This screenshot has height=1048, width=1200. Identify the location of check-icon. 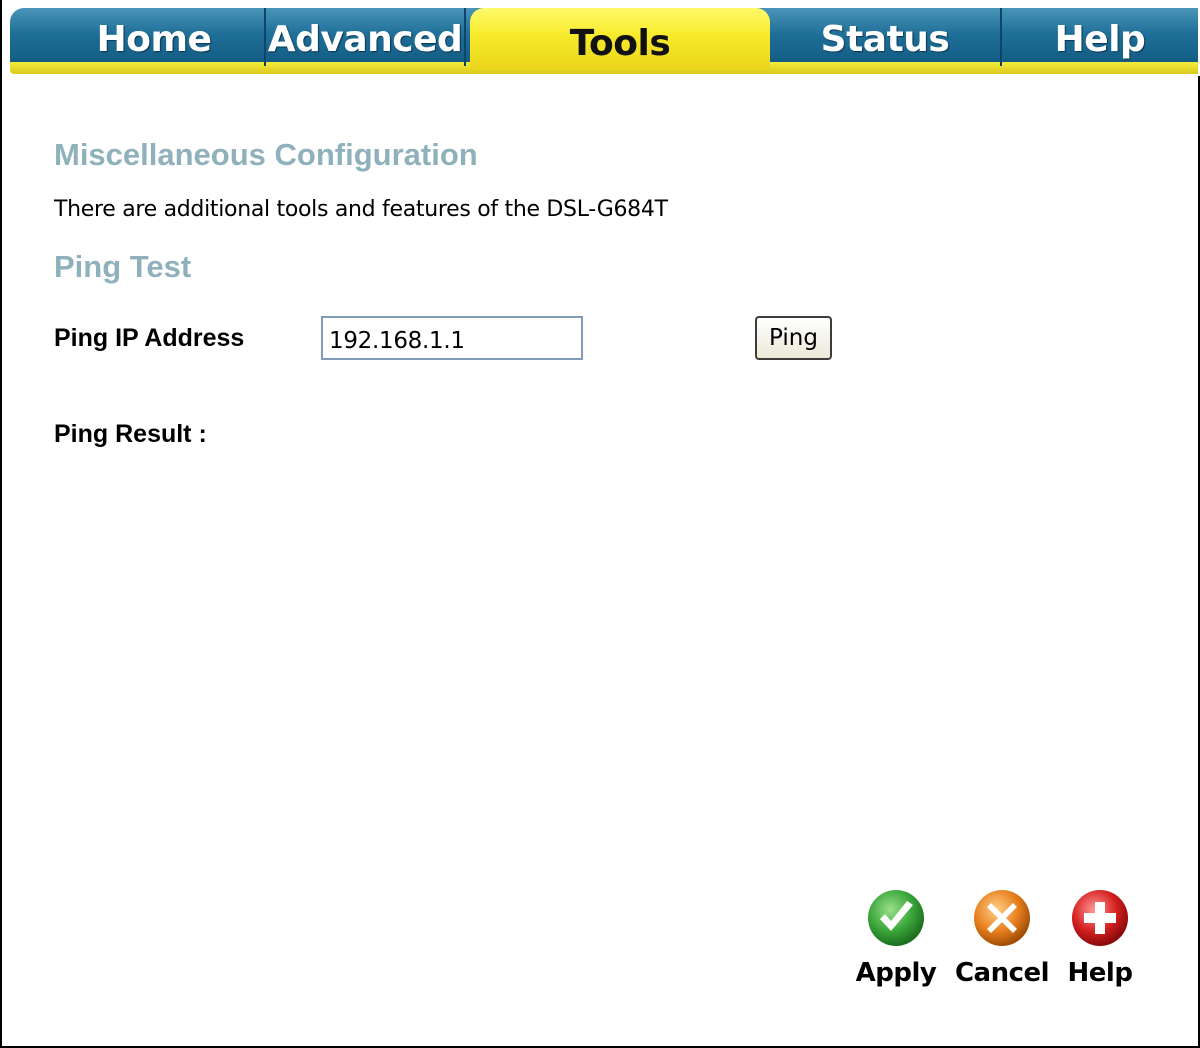
(896, 918).